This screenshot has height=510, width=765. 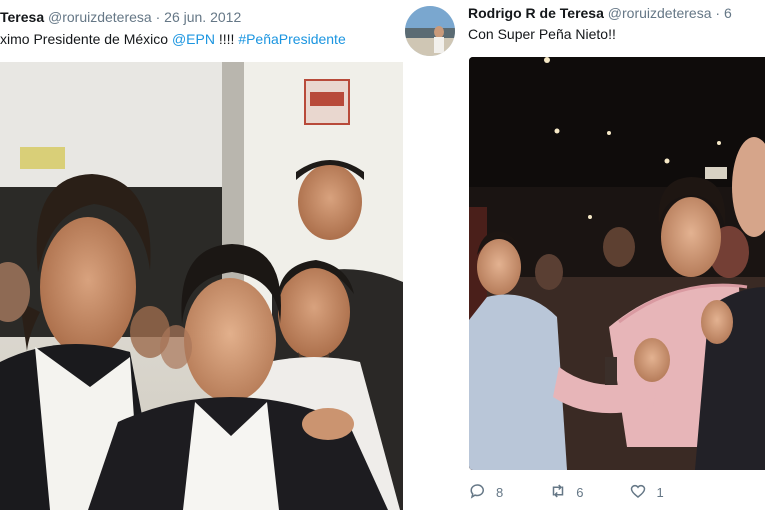 I want to click on retweet-count: 6, so click(x=580, y=492).